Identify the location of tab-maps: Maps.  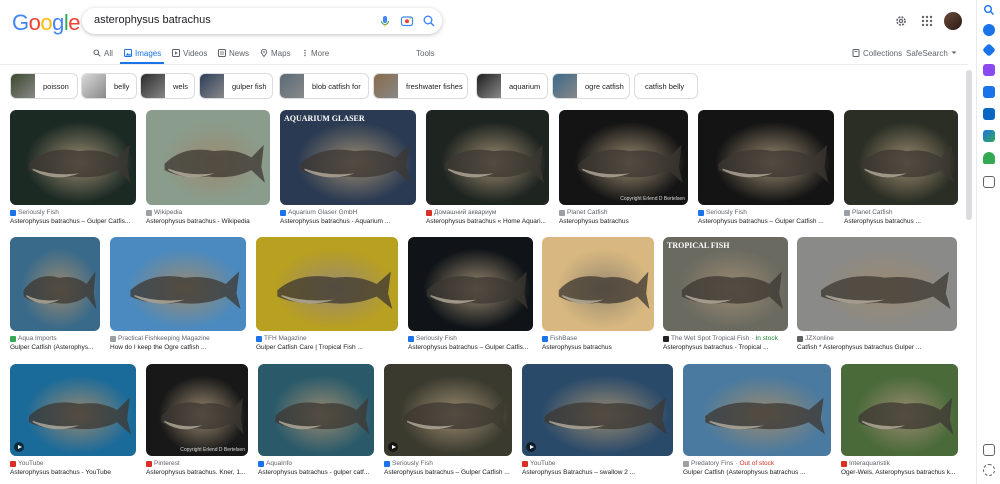
(275, 53).